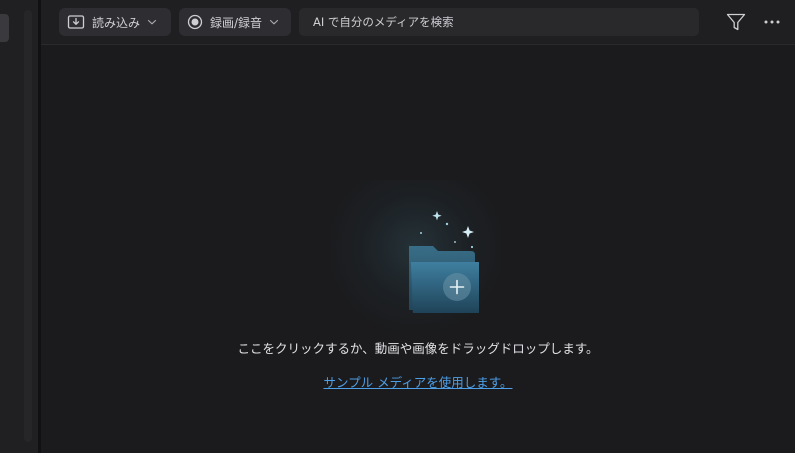 The width and height of the screenshot is (795, 453). I want to click on media-toolbar: 読み込み 録画/録音, so click(418, 22).